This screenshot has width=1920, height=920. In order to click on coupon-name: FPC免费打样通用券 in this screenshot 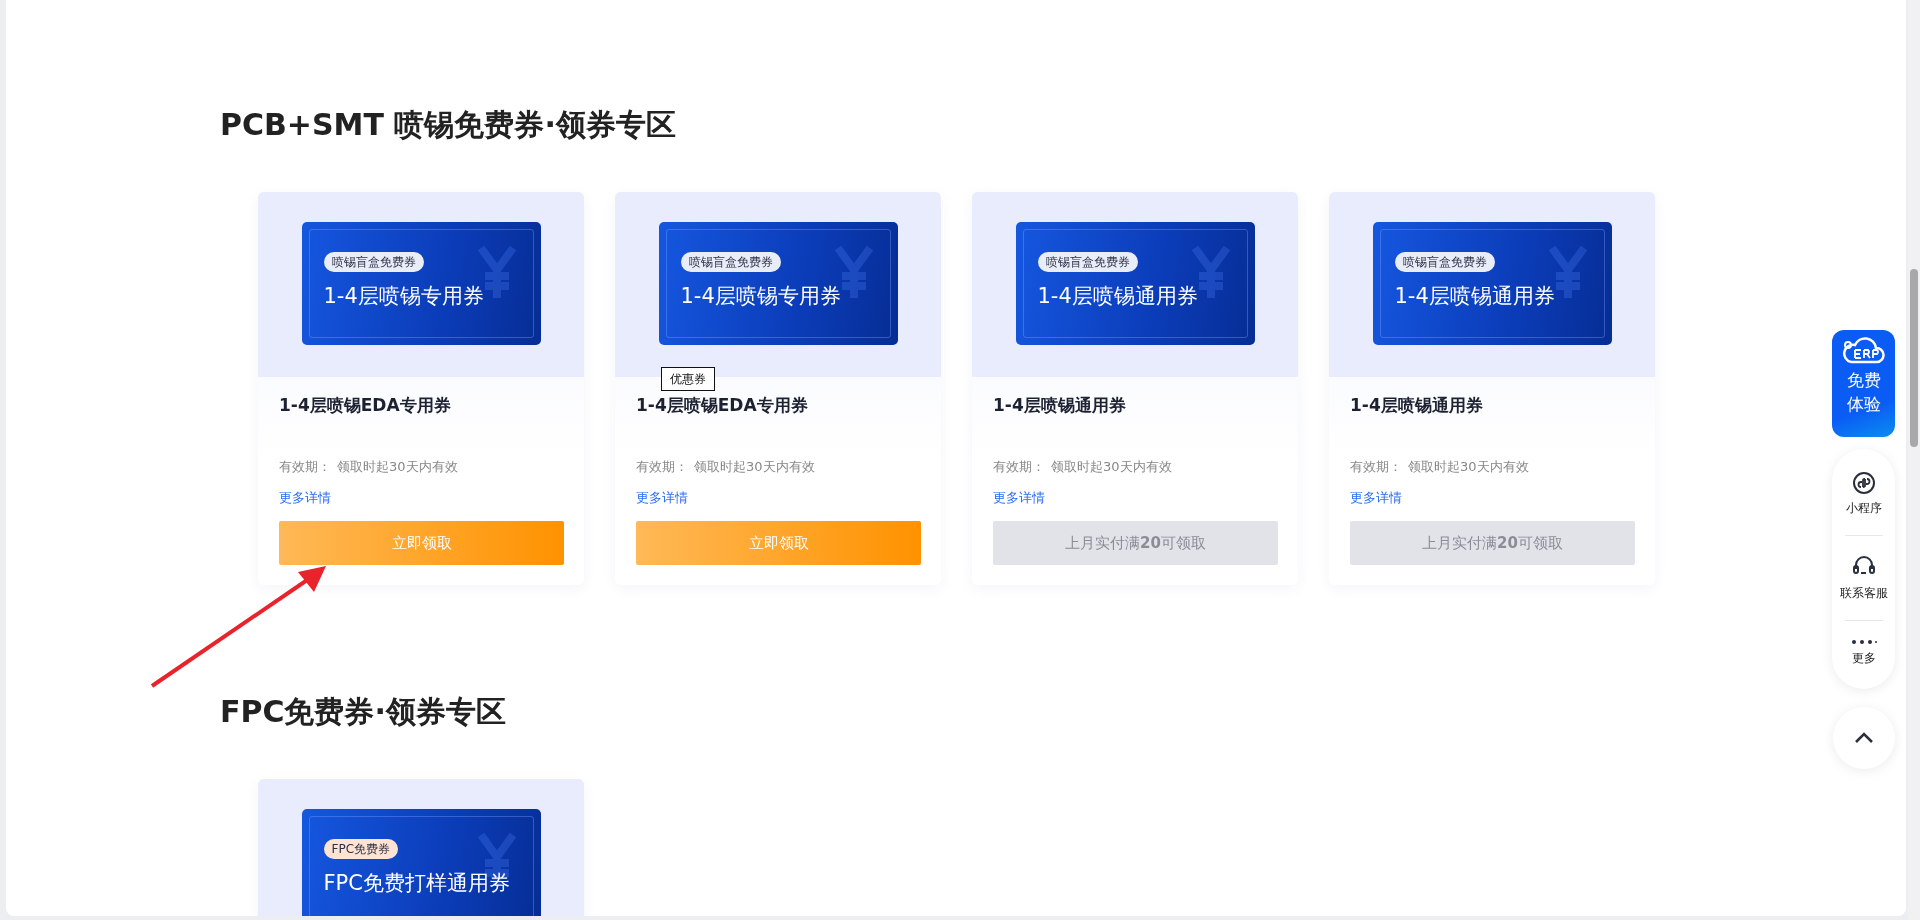, I will do `click(416, 883)`.